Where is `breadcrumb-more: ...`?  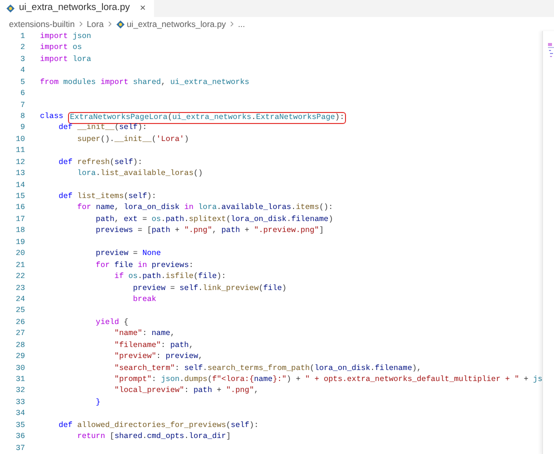
breadcrumb-more: ... is located at coordinates (242, 24).